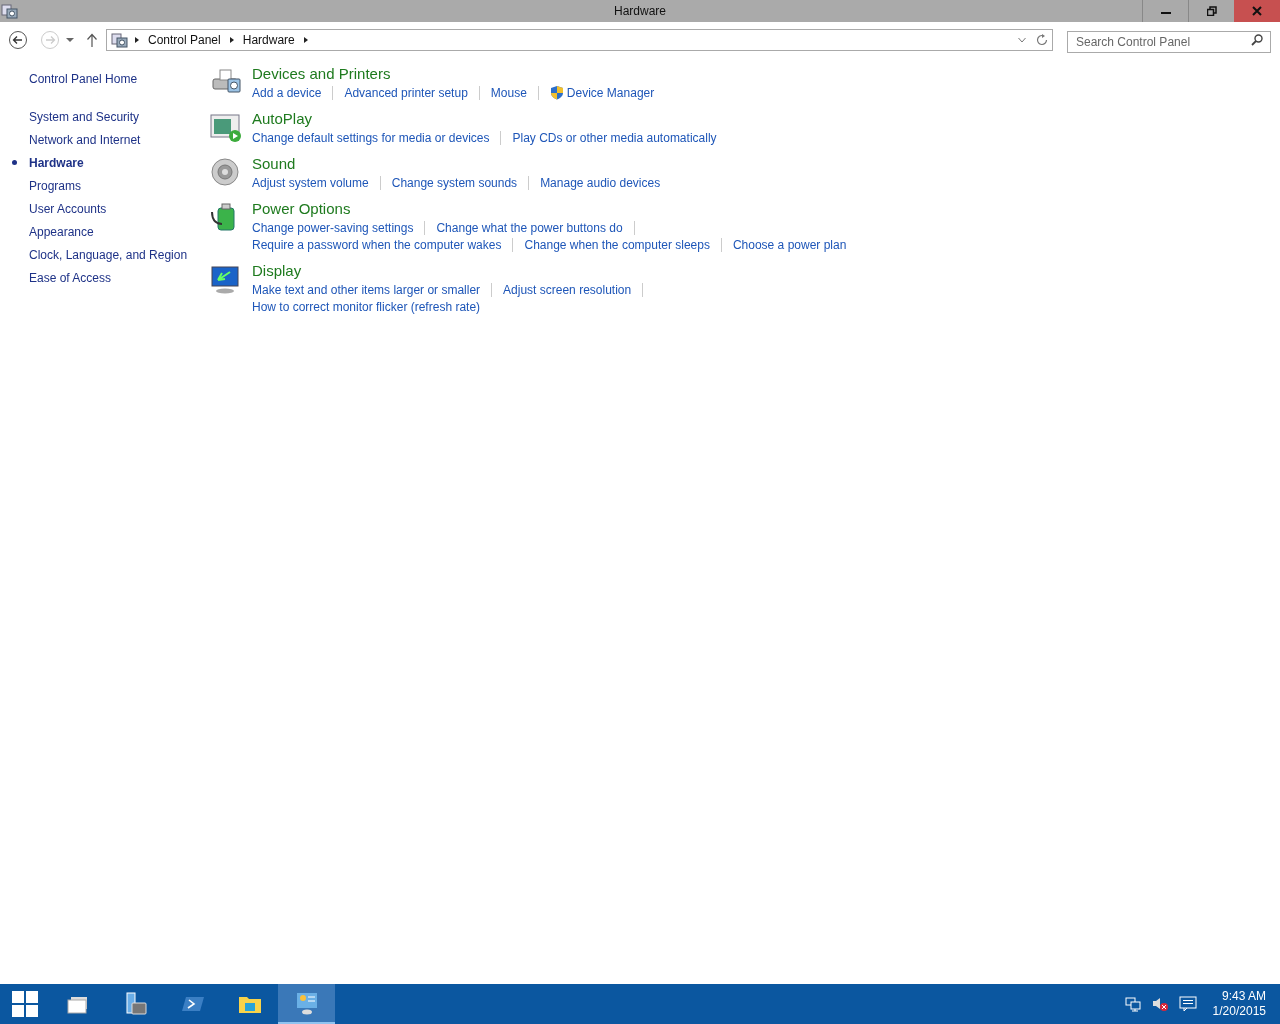 This screenshot has height=1024, width=1280. I want to click on sidebar-link: Clock, Language, and Region, so click(108, 254).